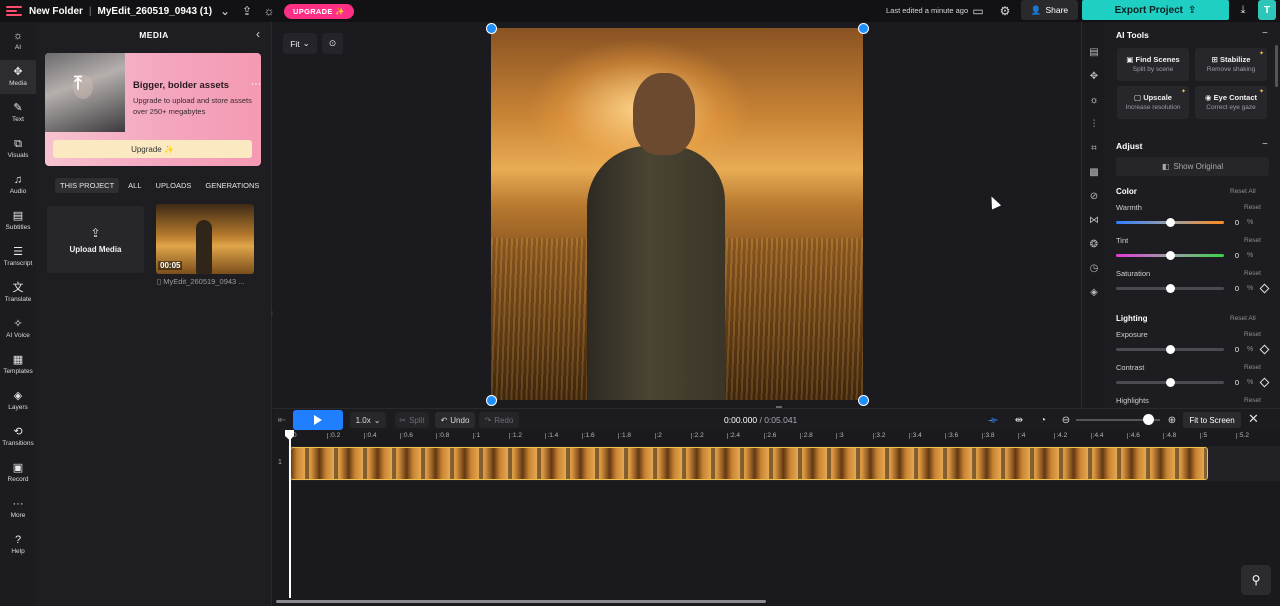  Describe the element at coordinates (1094, 52) in the screenshot. I see `film-icon: ▤` at that location.